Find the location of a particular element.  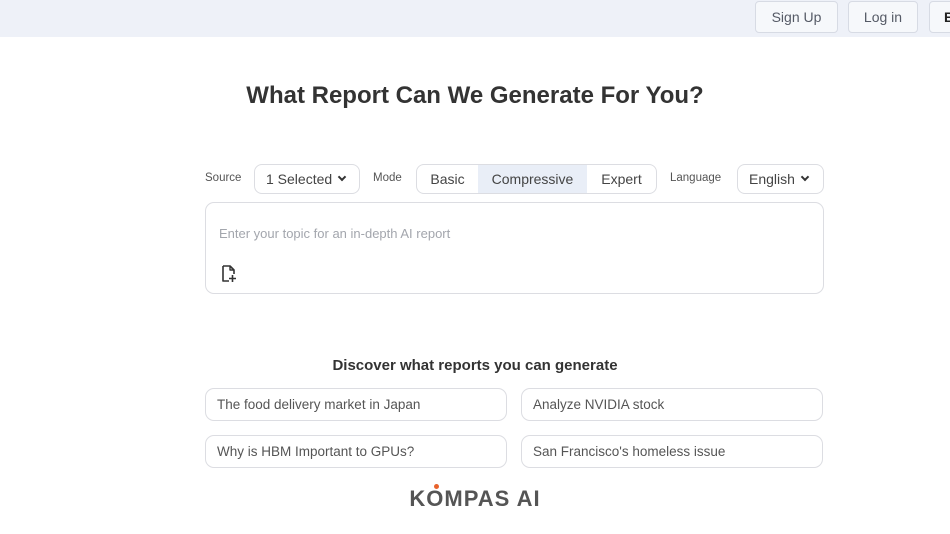

logo-text-end: MPAS AI is located at coordinates (492, 498).